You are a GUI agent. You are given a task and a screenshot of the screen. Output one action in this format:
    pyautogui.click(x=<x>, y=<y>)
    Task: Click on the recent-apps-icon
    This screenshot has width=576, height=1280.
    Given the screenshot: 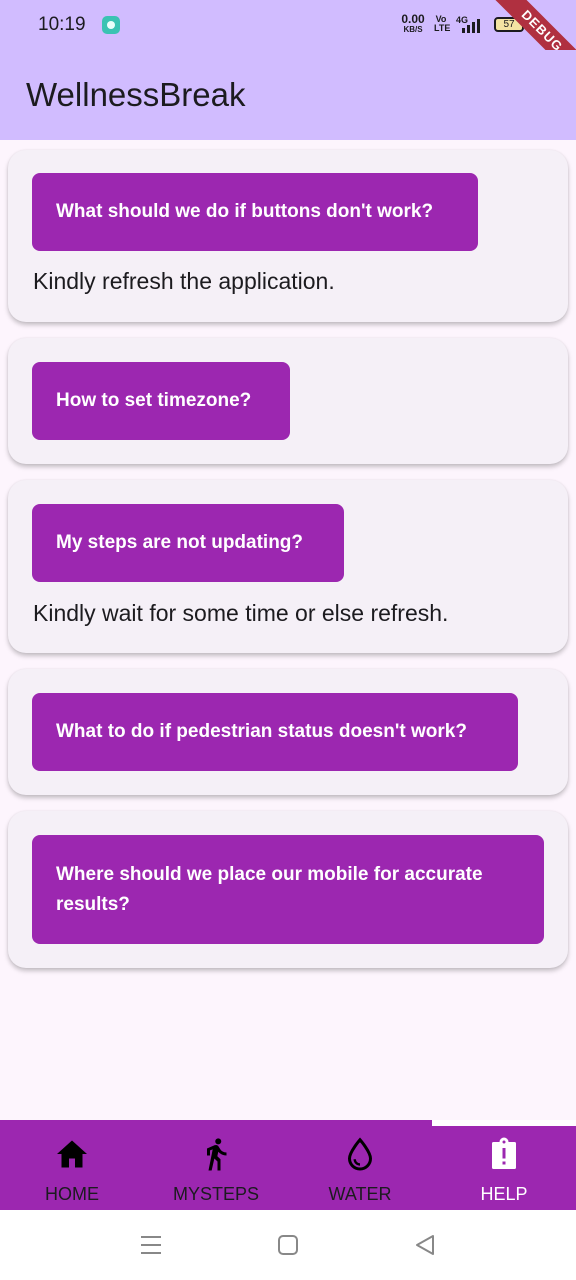 What is the action you would take?
    pyautogui.click(x=151, y=1245)
    